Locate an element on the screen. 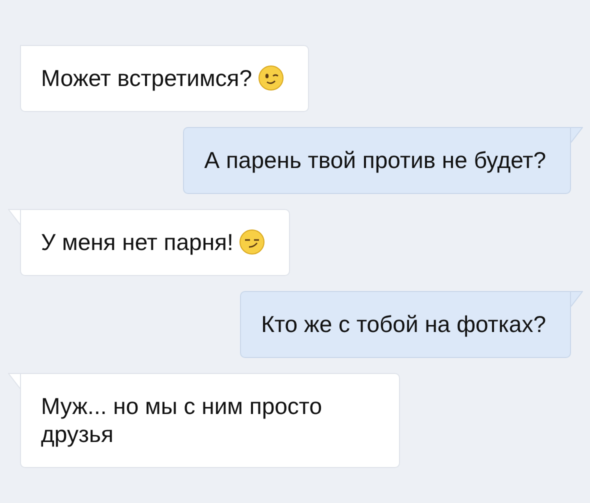  received-message: Муж... но мы с ним просто друзья is located at coordinates (210, 420).